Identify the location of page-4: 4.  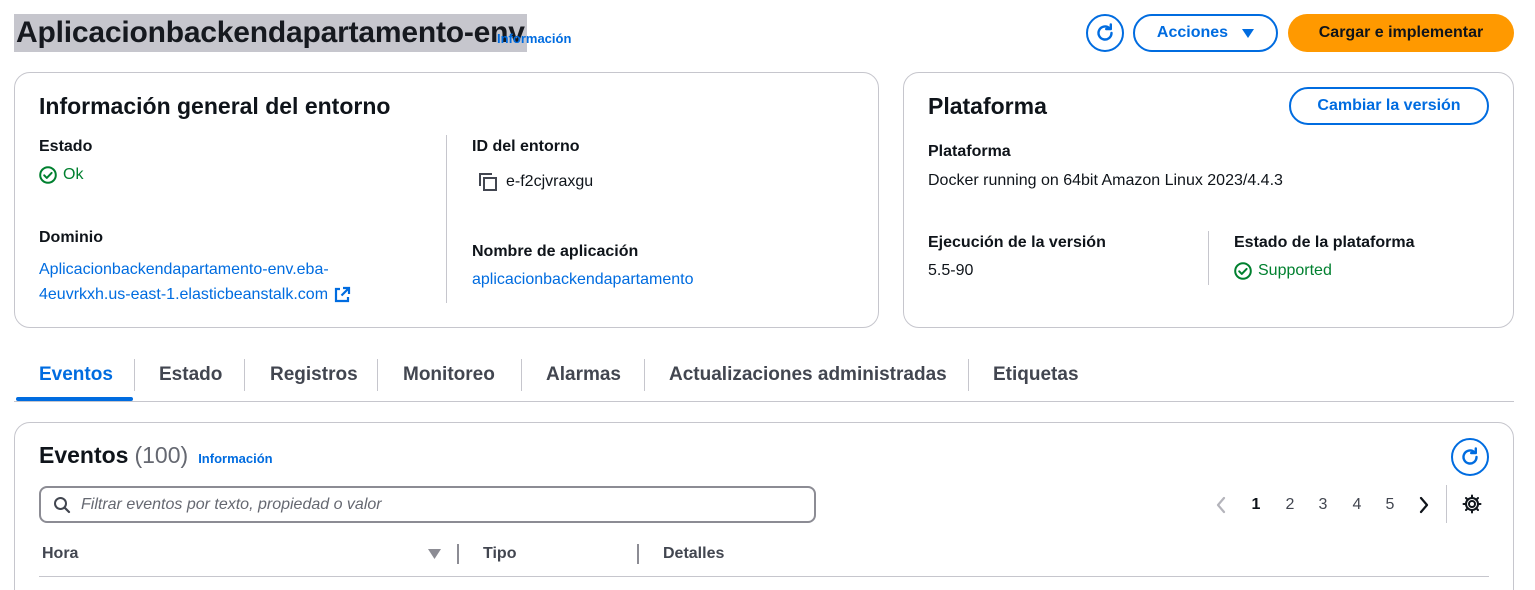
(1357, 505).